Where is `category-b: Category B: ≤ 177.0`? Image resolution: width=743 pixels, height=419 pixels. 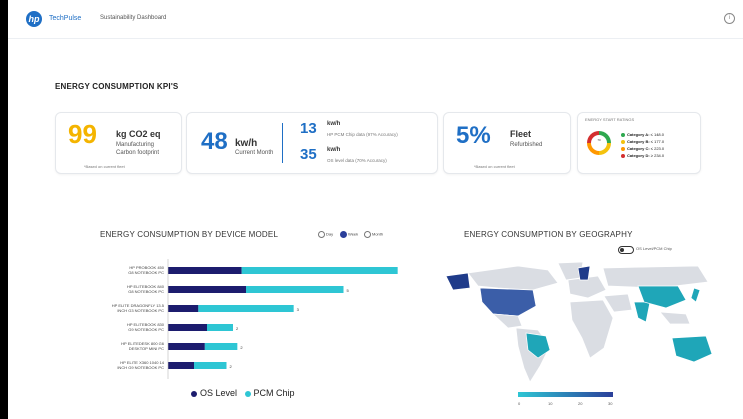
category-b: Category B: ≤ 177.0 is located at coordinates (642, 141).